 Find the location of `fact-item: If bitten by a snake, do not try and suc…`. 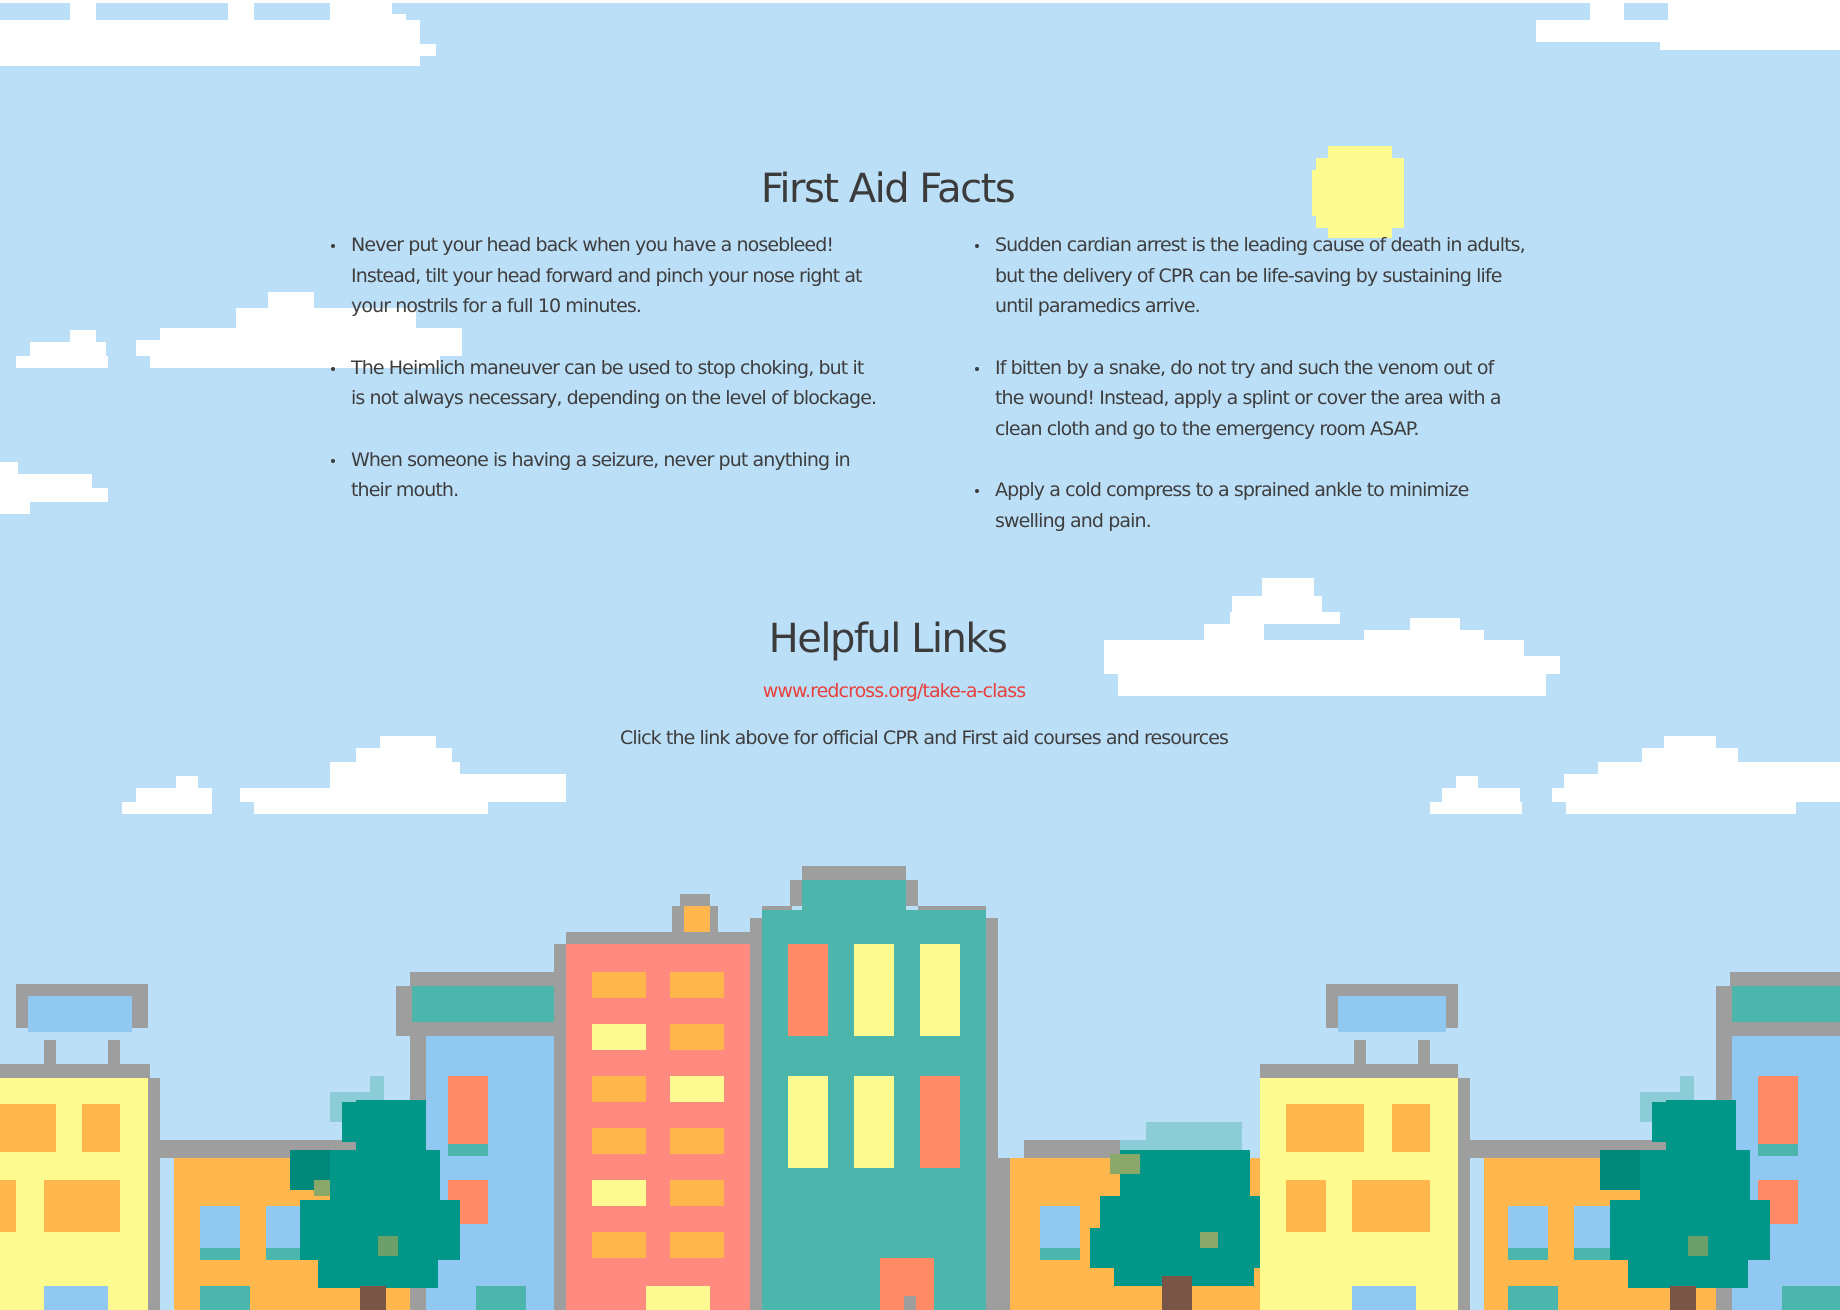

fact-item: If bitten by a snake, do not try and suc… is located at coordinates (1250, 399).